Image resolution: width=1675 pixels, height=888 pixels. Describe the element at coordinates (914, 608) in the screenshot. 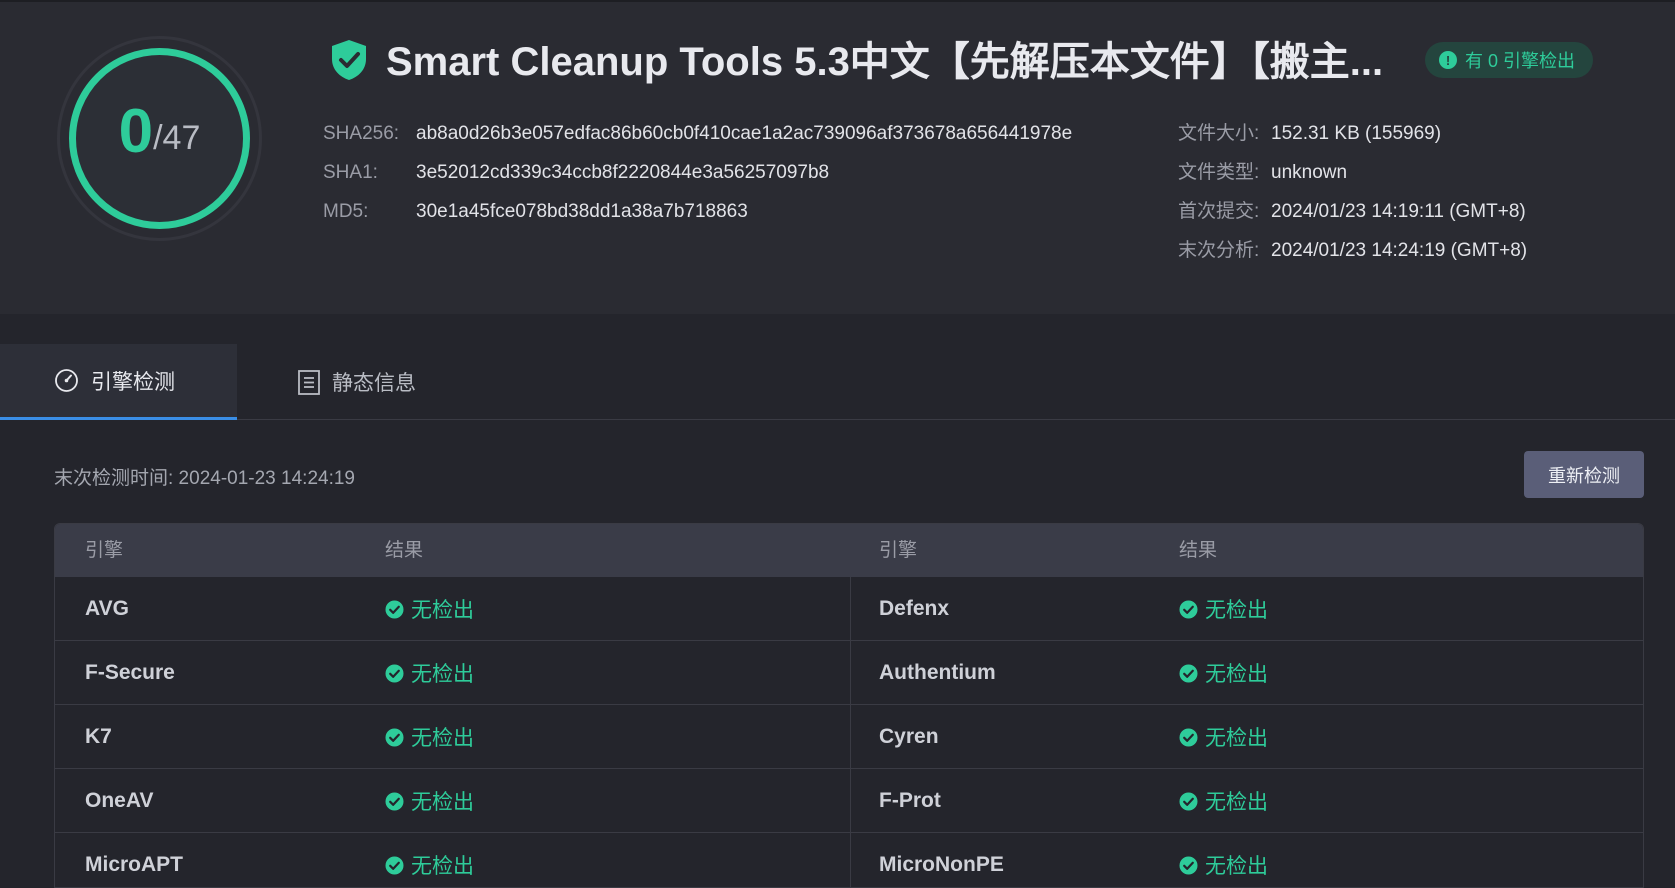

I see `engine-name: Defenx` at that location.